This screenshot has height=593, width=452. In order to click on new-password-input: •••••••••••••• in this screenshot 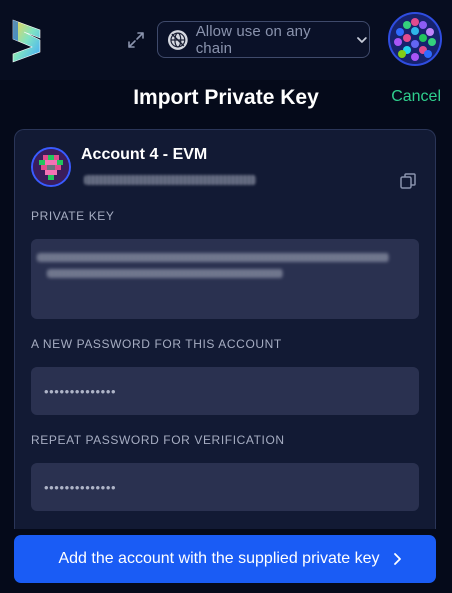, I will do `click(225, 391)`.